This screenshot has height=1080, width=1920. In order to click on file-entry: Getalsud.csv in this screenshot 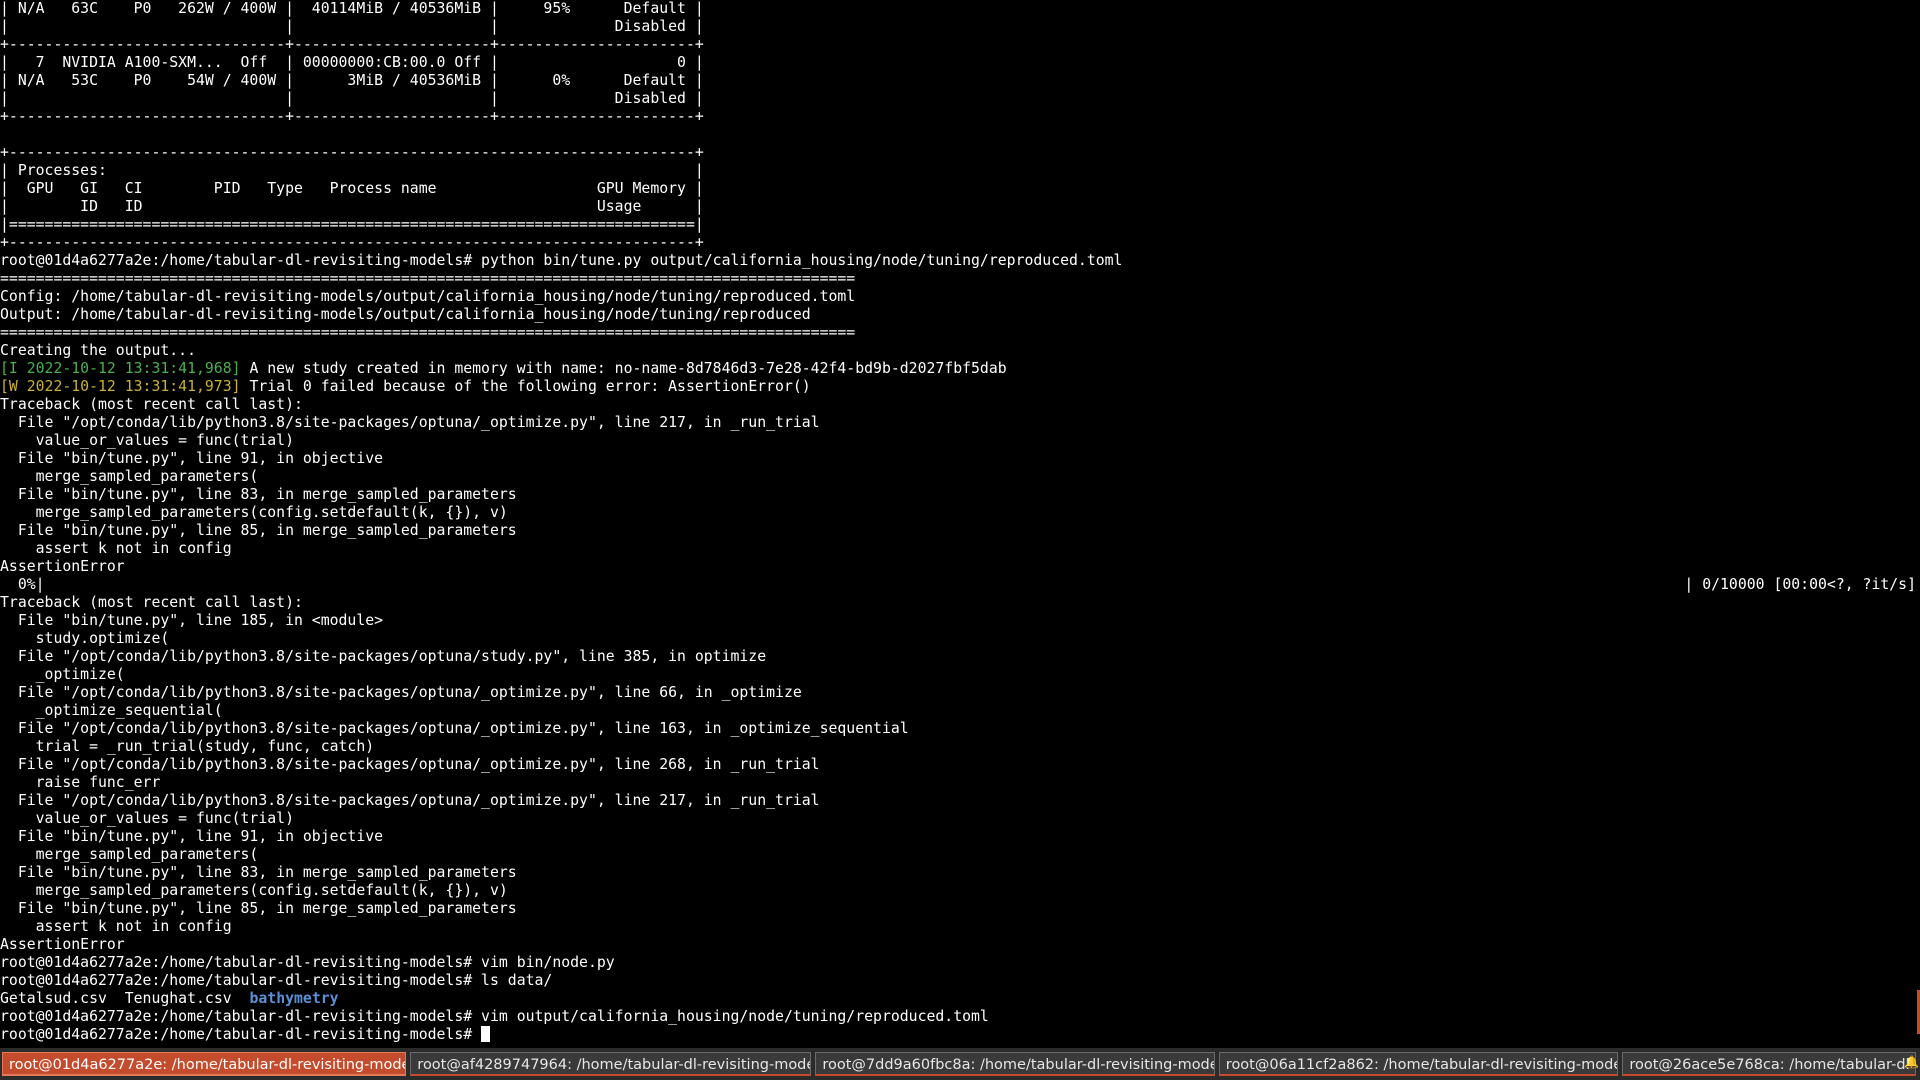, I will do `click(53, 998)`.